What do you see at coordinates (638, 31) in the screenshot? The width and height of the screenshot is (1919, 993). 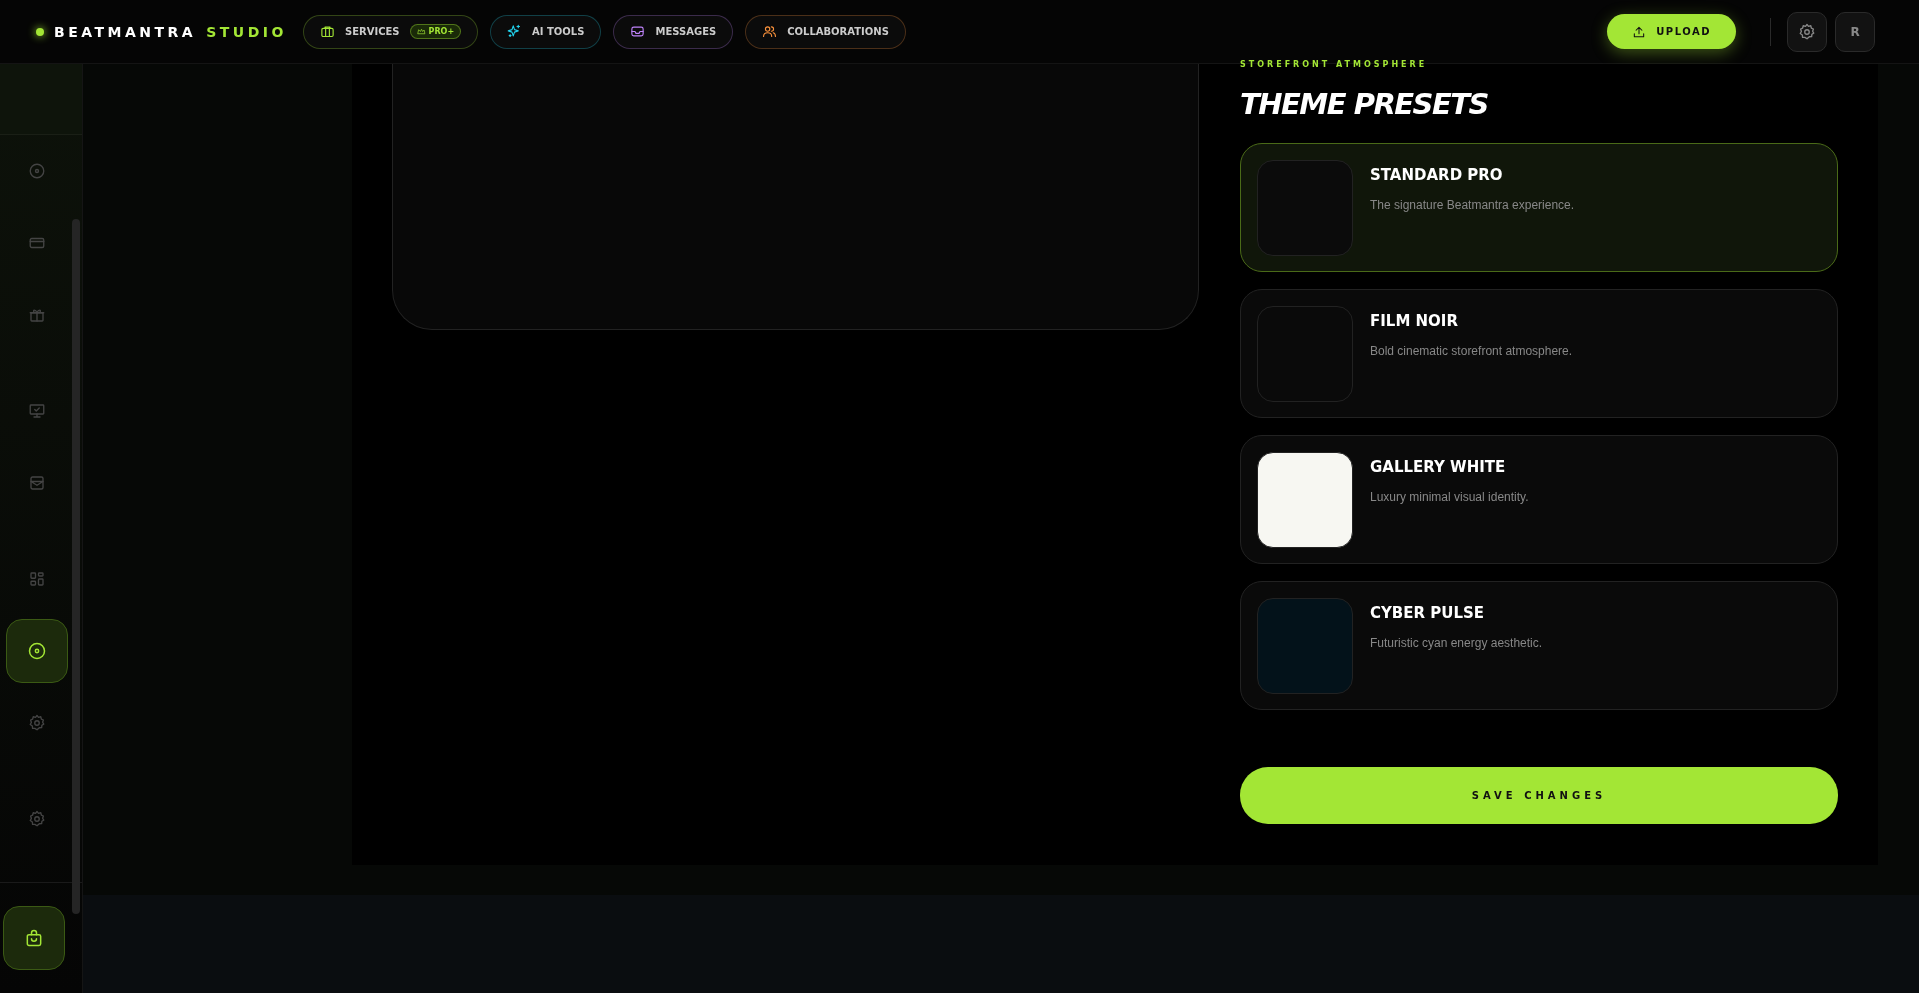 I see `inbox-icon` at bounding box center [638, 31].